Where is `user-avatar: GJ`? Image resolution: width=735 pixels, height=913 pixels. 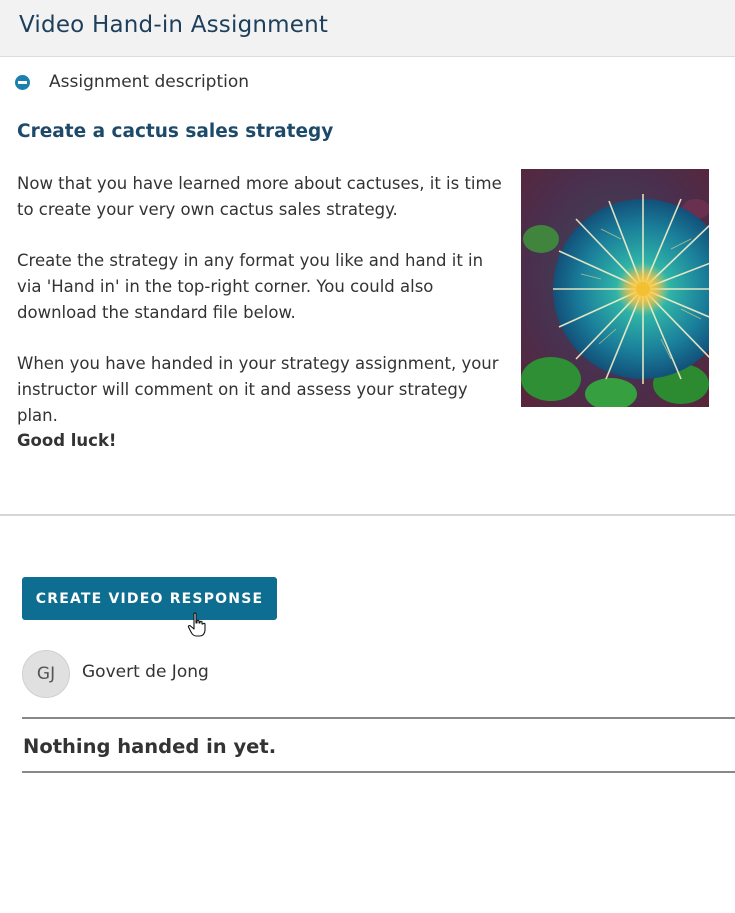
user-avatar: GJ is located at coordinates (46, 674).